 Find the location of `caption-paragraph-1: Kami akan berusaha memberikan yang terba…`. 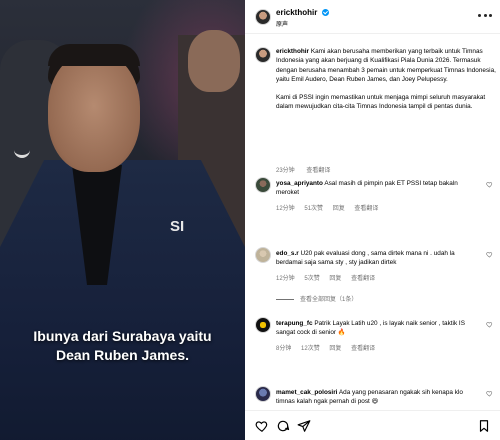

caption-paragraph-1: Kami akan berusaha memberikan yang terba… is located at coordinates (386, 65).